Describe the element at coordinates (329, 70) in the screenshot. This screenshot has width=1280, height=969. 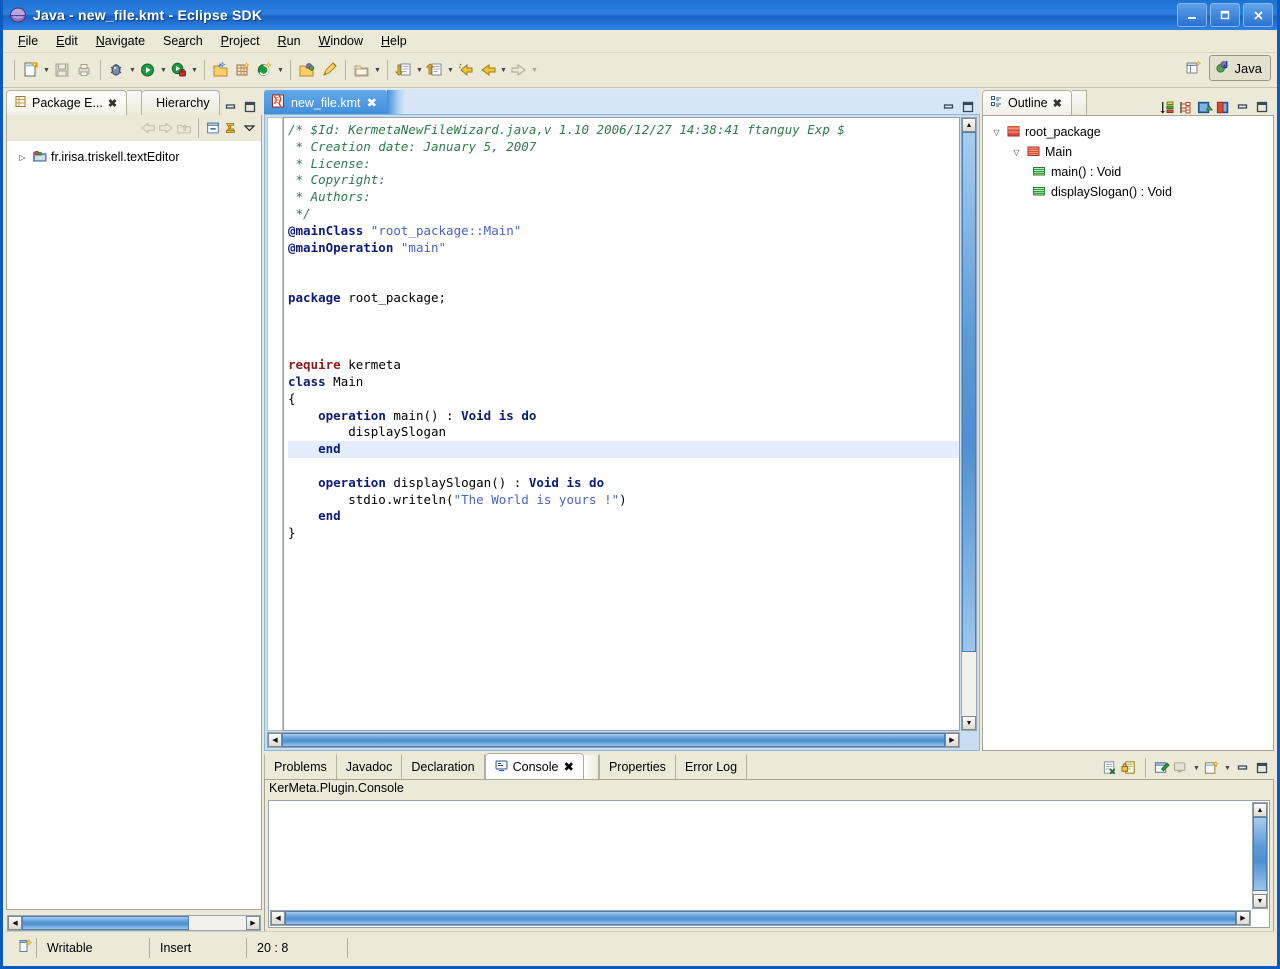
I see `search-icon` at that location.